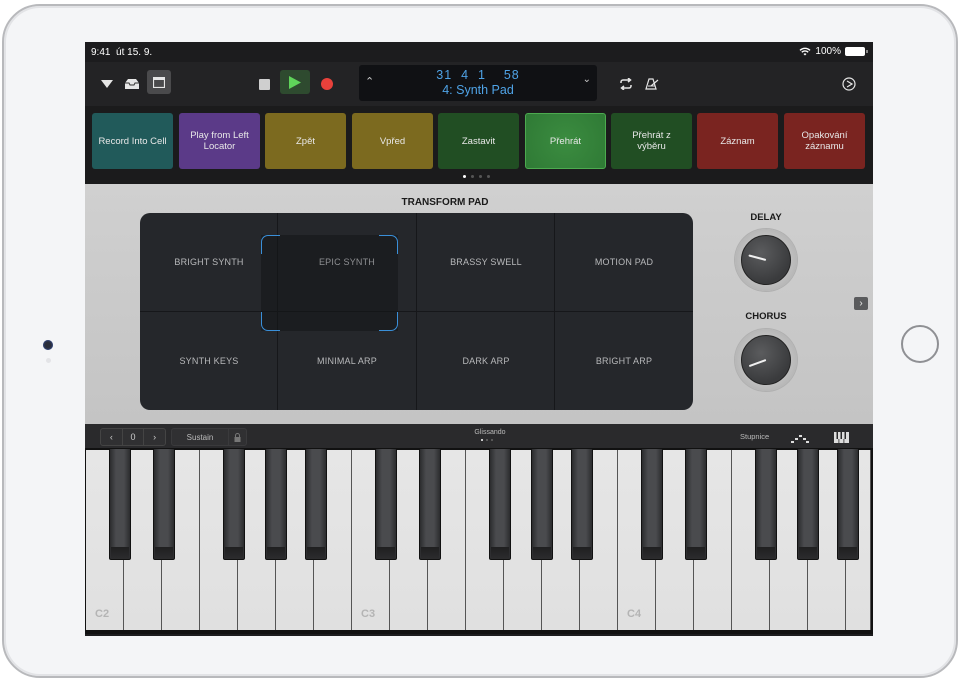 Image resolution: width=958 pixels, height=678 pixels. Describe the element at coordinates (737, 141) in the screenshot. I see `cell-record: Záznam` at that location.